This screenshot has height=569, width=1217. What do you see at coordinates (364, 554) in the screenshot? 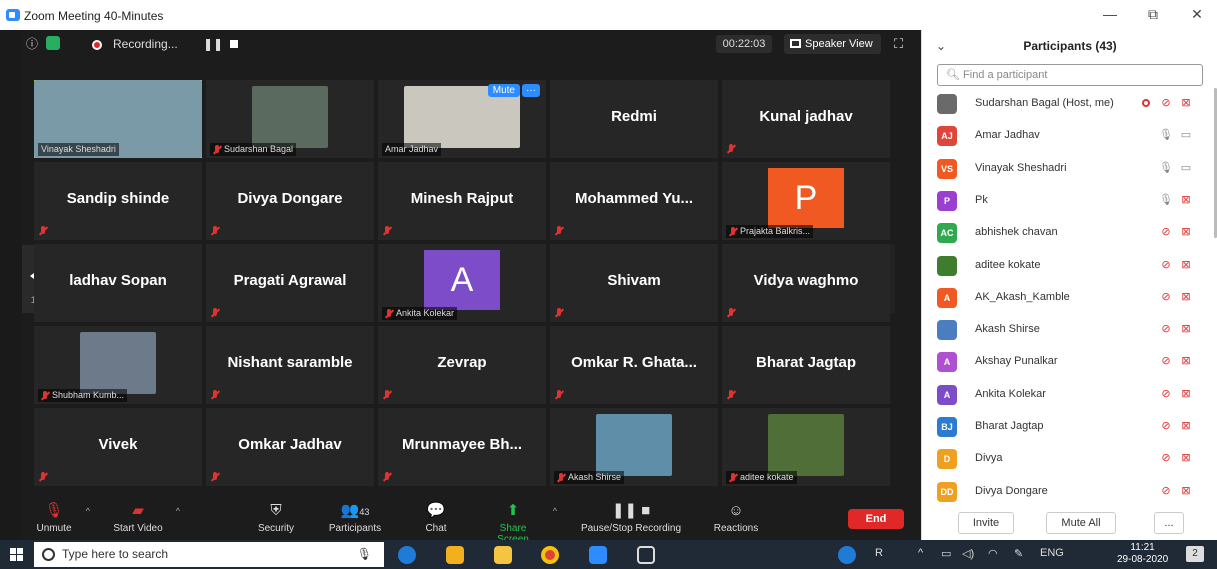
I see `microphone-icon: 🎙` at bounding box center [364, 554].